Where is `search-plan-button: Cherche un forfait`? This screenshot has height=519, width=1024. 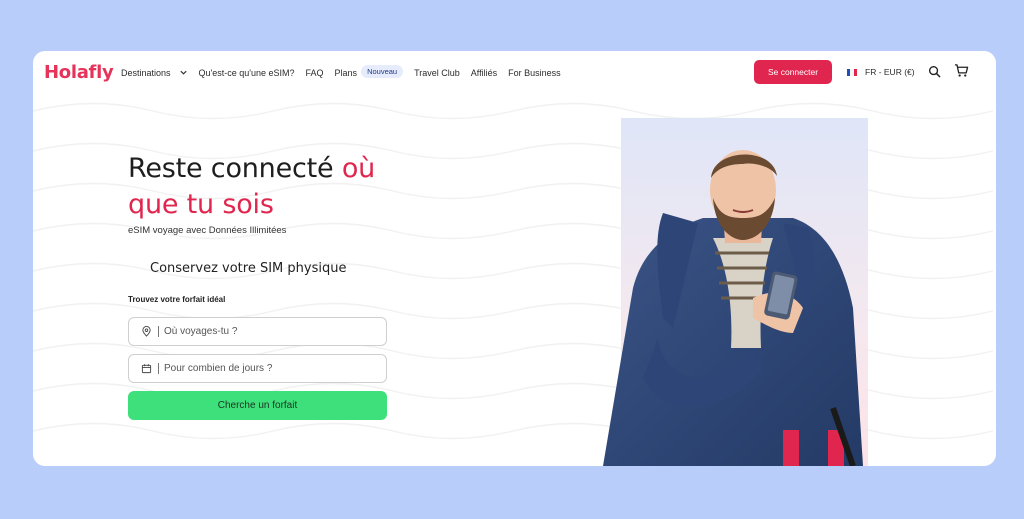 search-plan-button: Cherche un forfait is located at coordinates (257, 405).